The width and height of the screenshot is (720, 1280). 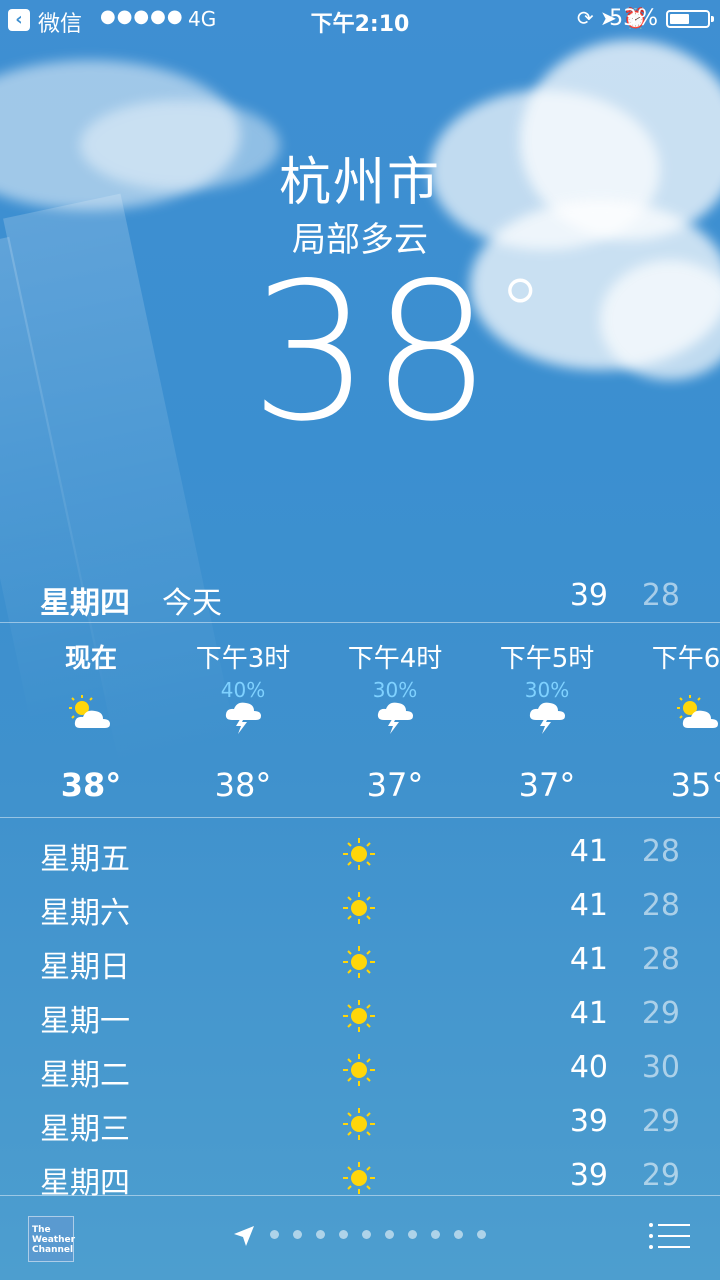 I want to click on day-name: 星期二, so click(x=85, y=1075).